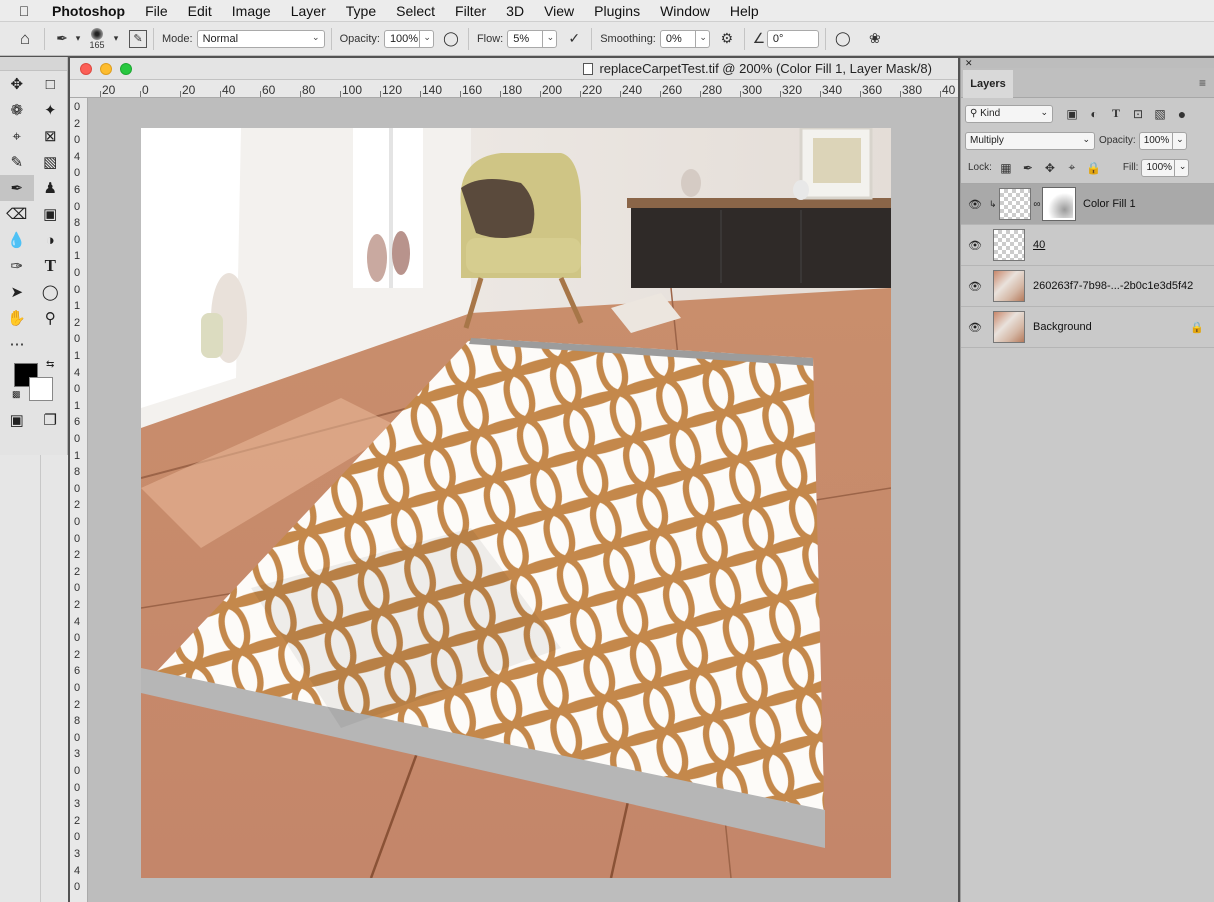 Image resolution: width=1214 pixels, height=902 pixels. Describe the element at coordinates (744, 11) in the screenshot. I see `menu-help: Help` at that location.